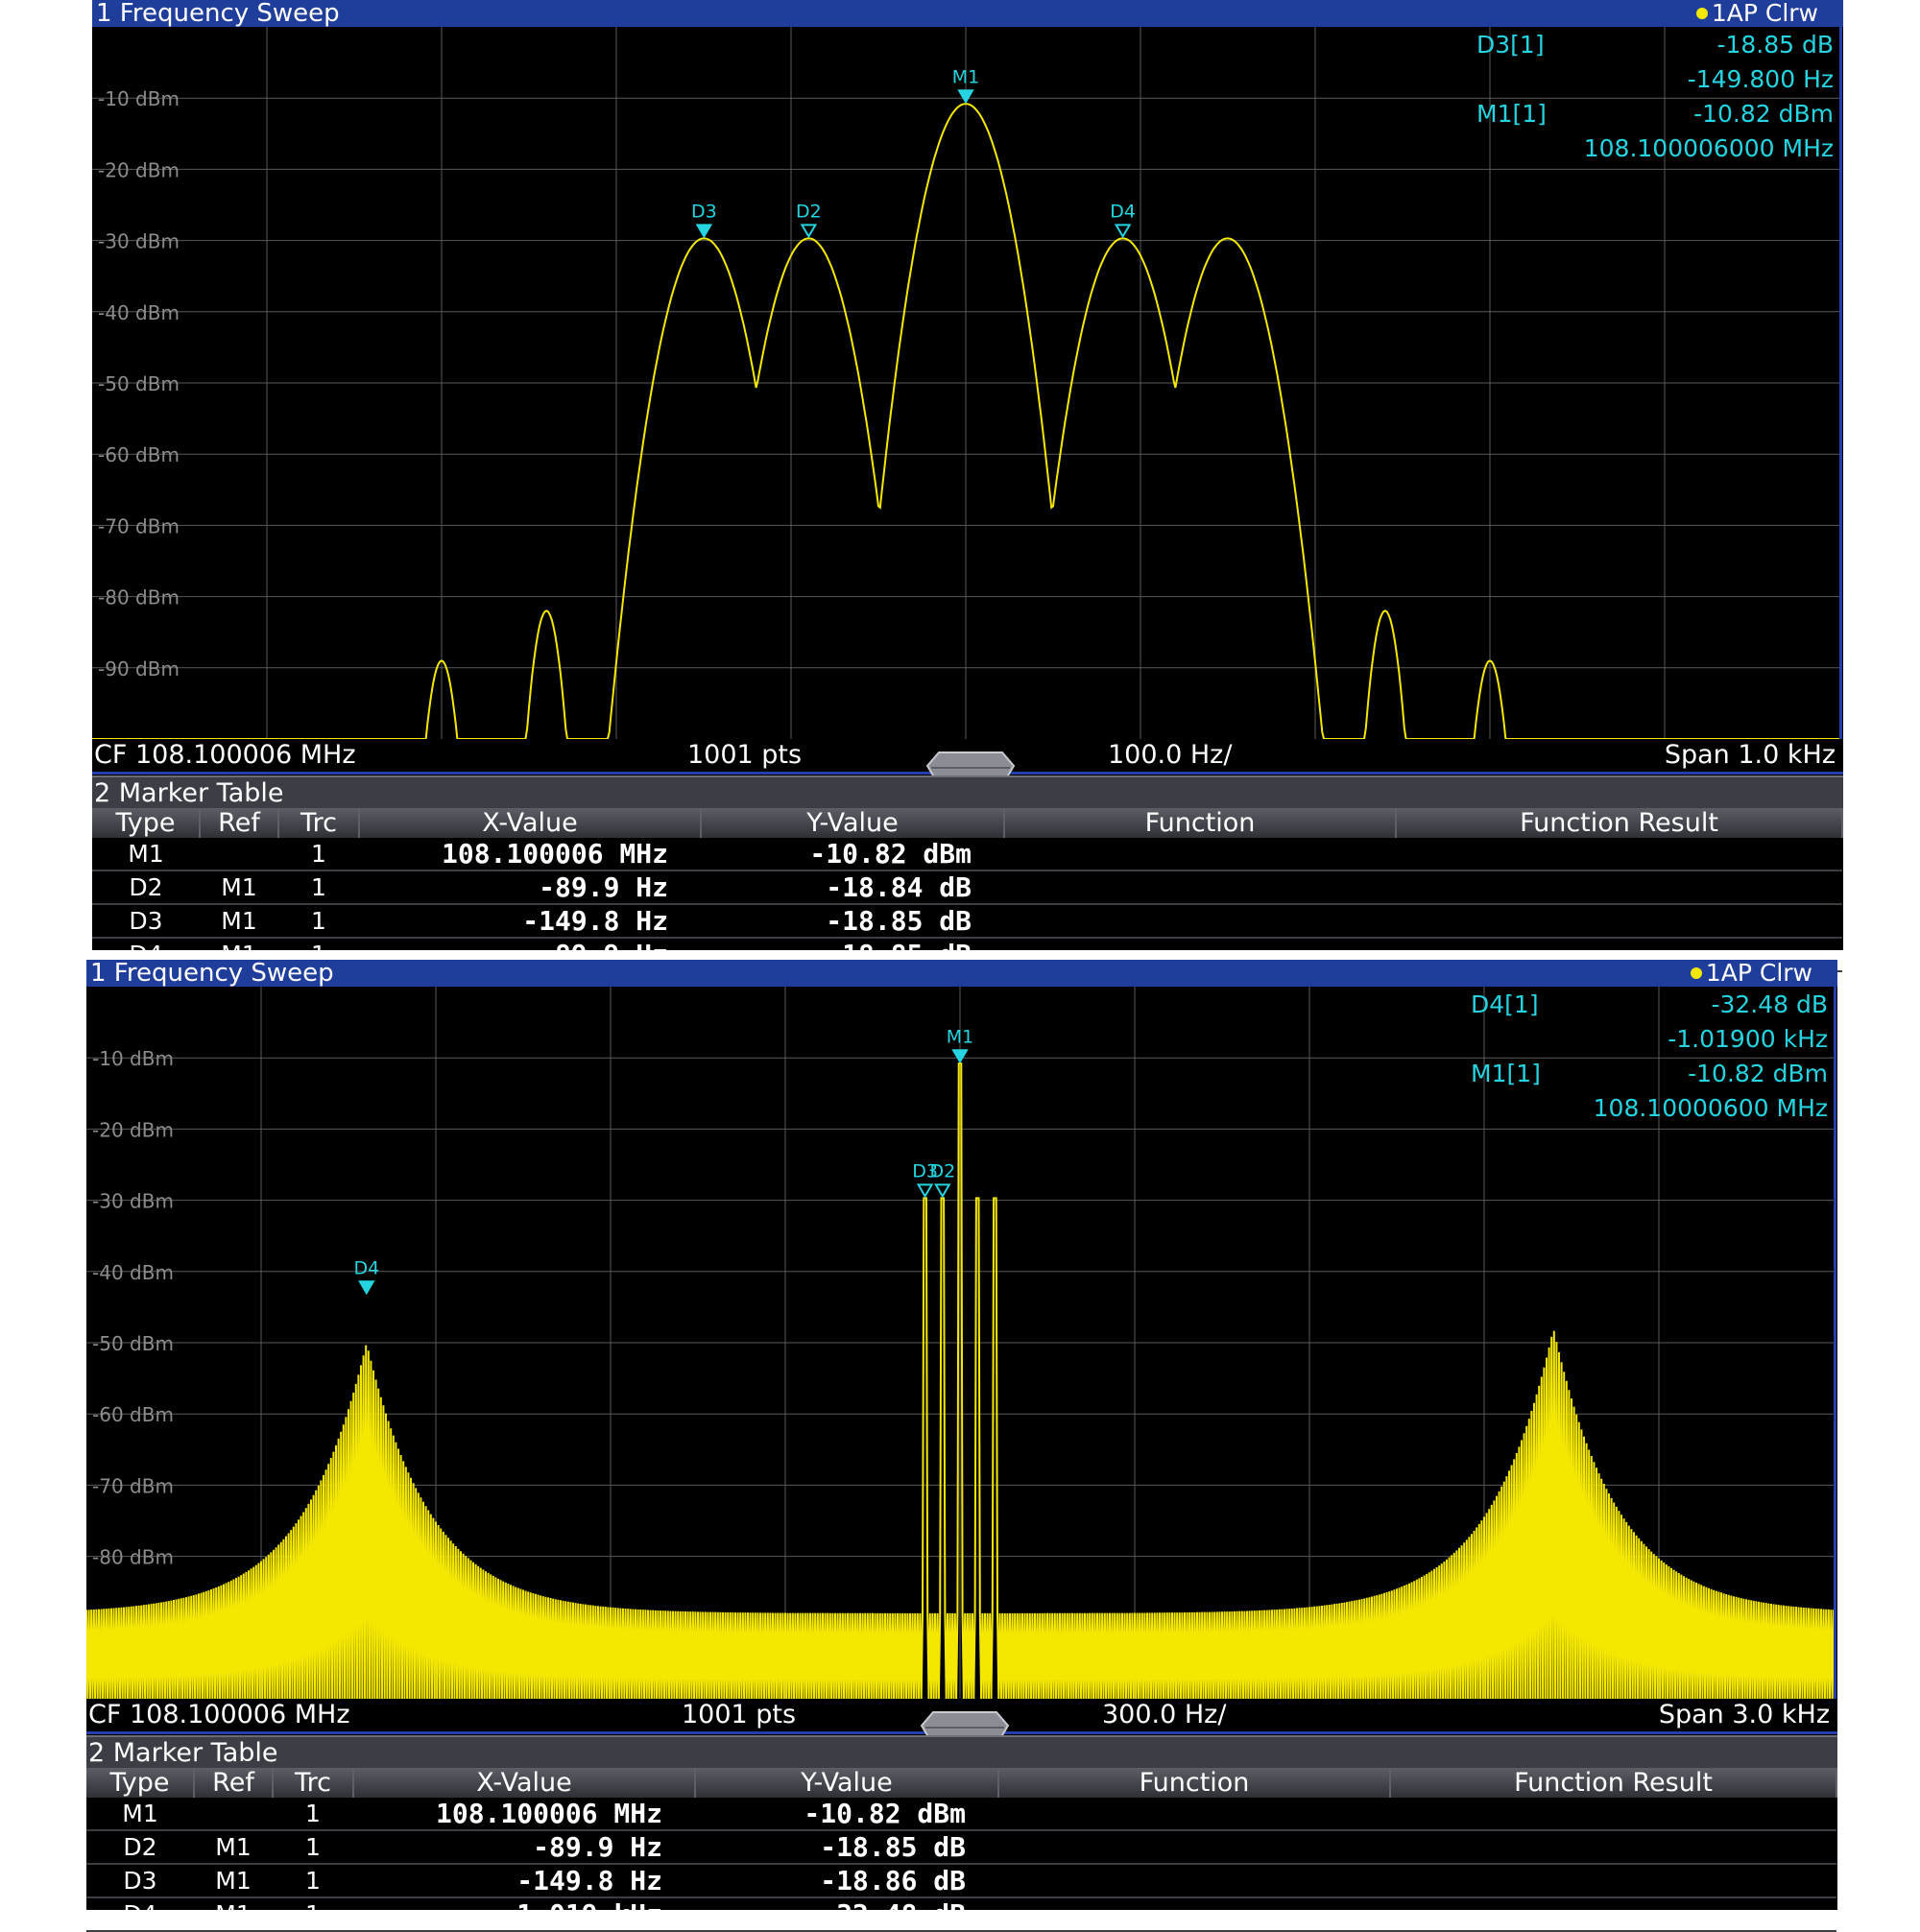 This screenshot has width=1920, height=1932. Describe the element at coordinates (524, 1847) in the screenshot. I see `cell-x-value: -89.9 Hz` at that location.